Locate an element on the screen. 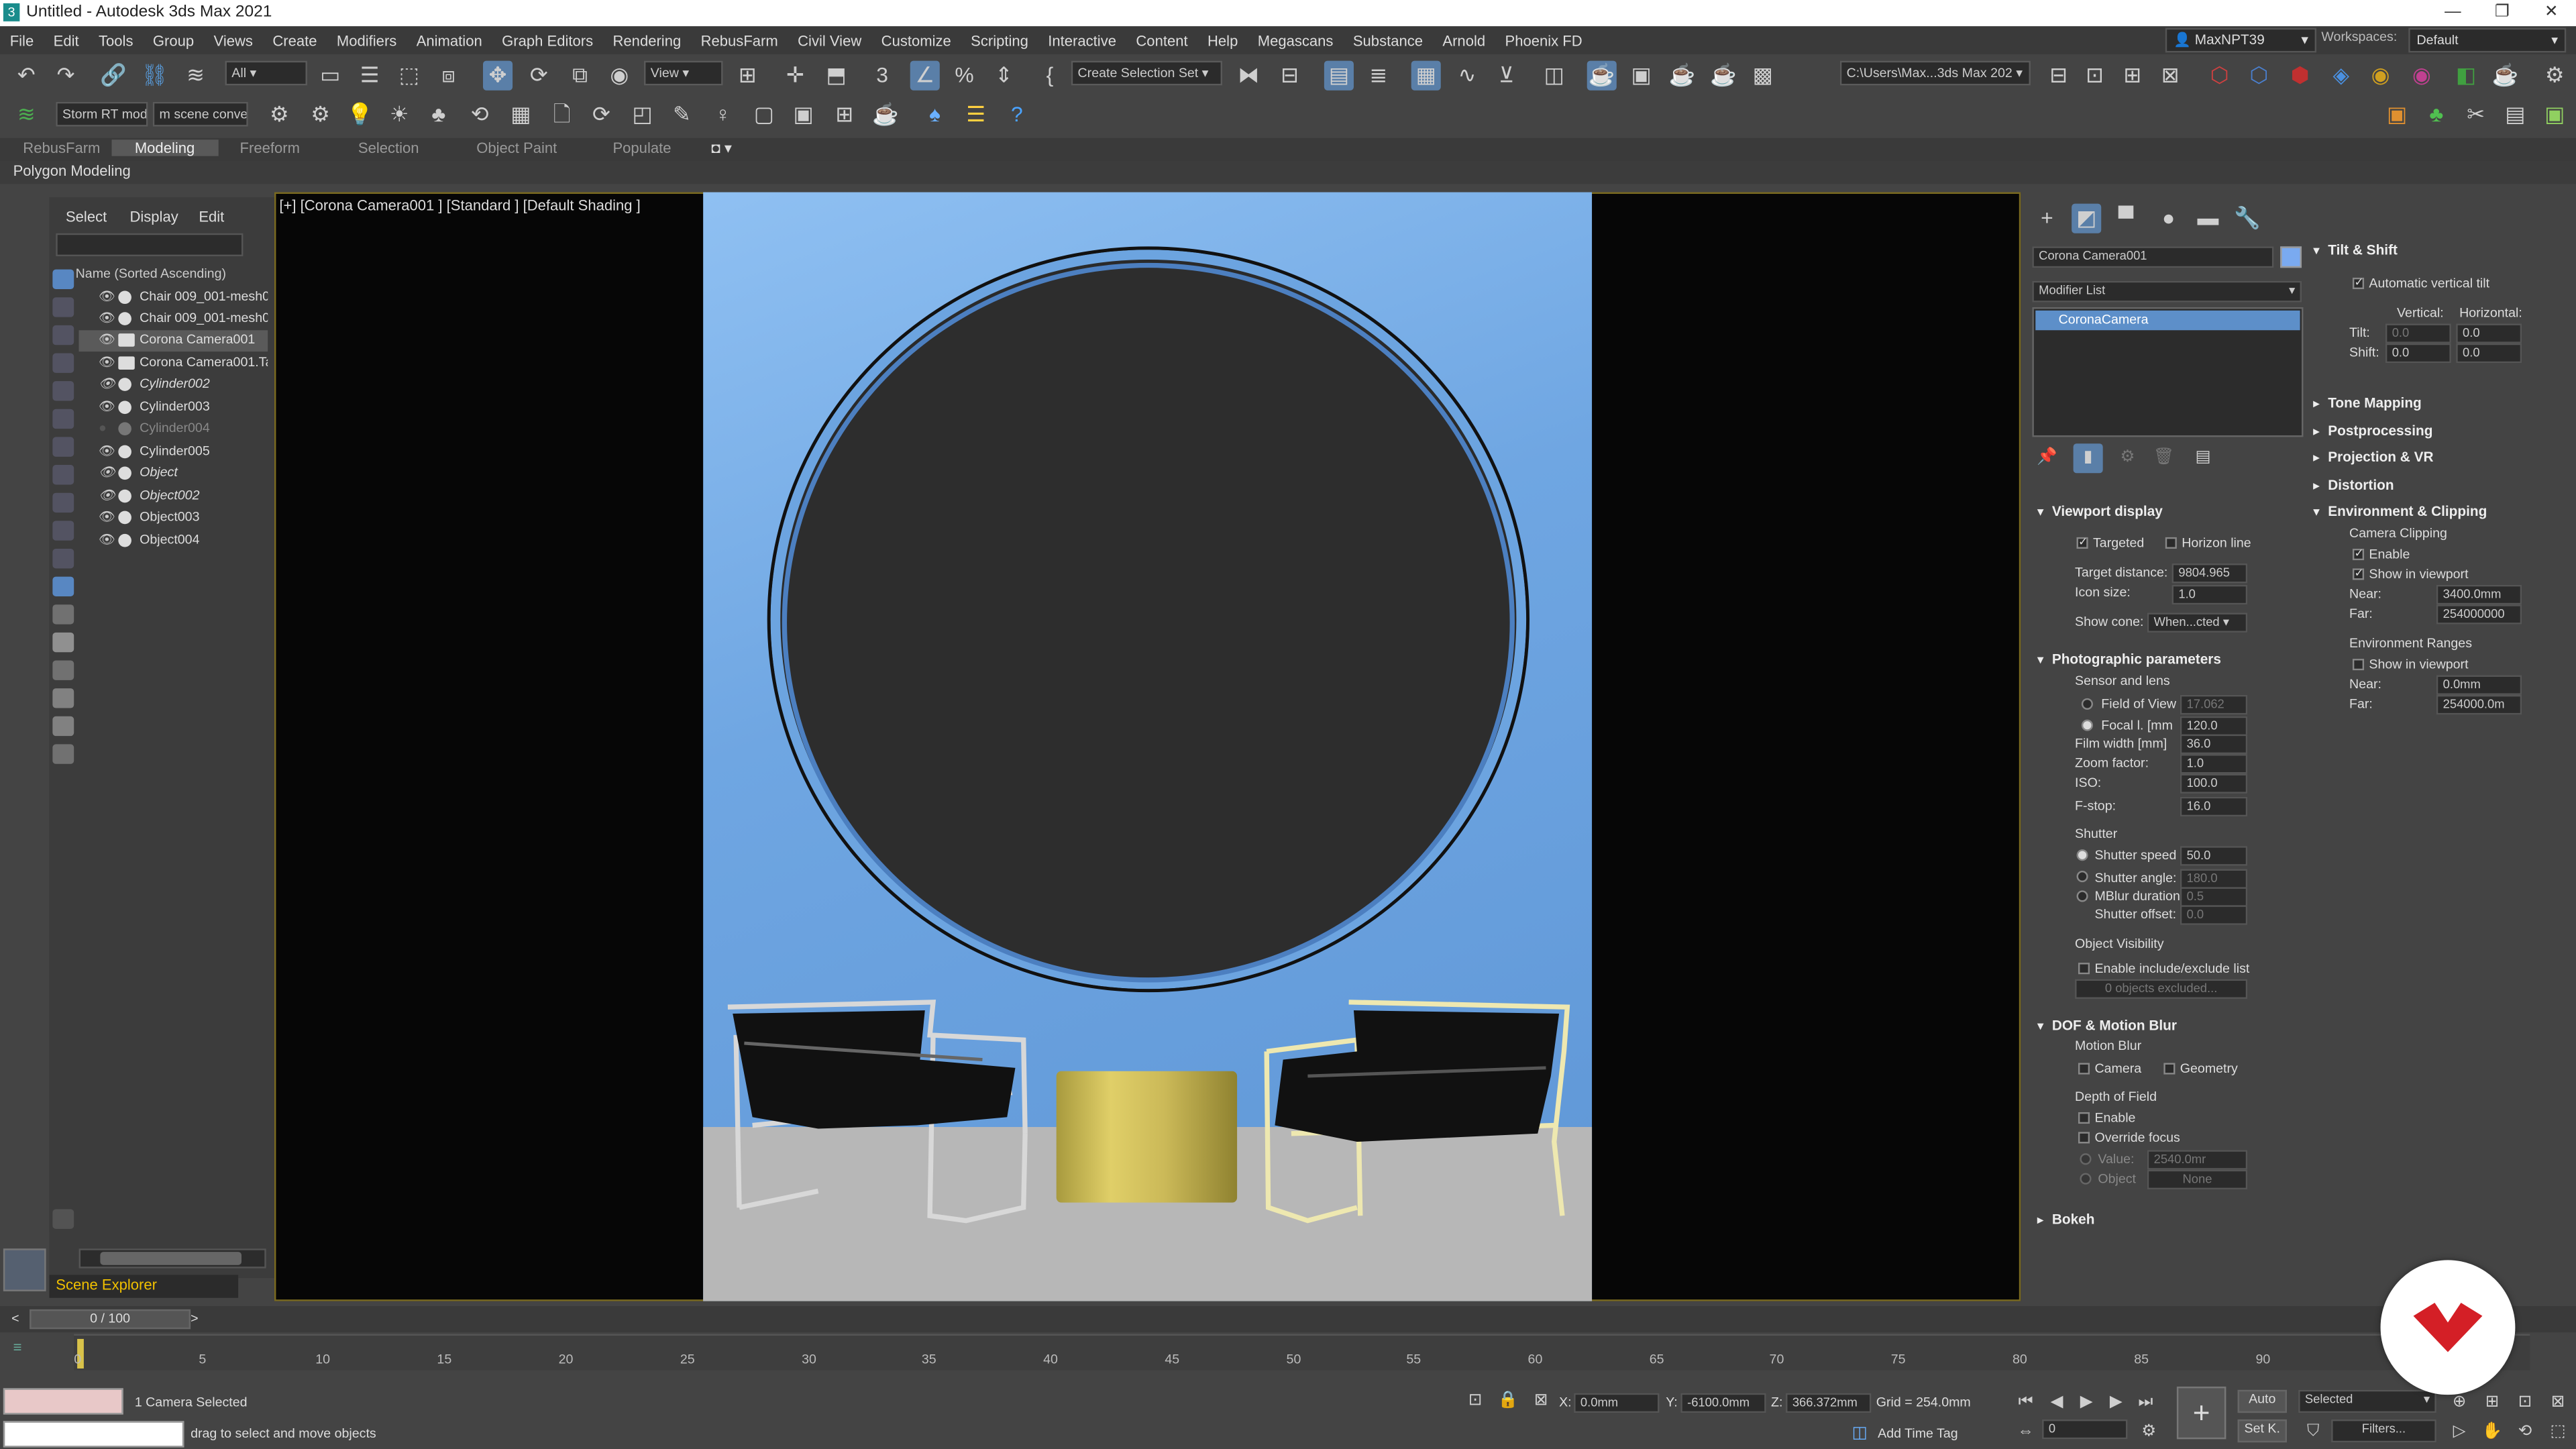 The image size is (2576, 1449). menu-phoenix-fd: Phoenix FD is located at coordinates (1544, 40).